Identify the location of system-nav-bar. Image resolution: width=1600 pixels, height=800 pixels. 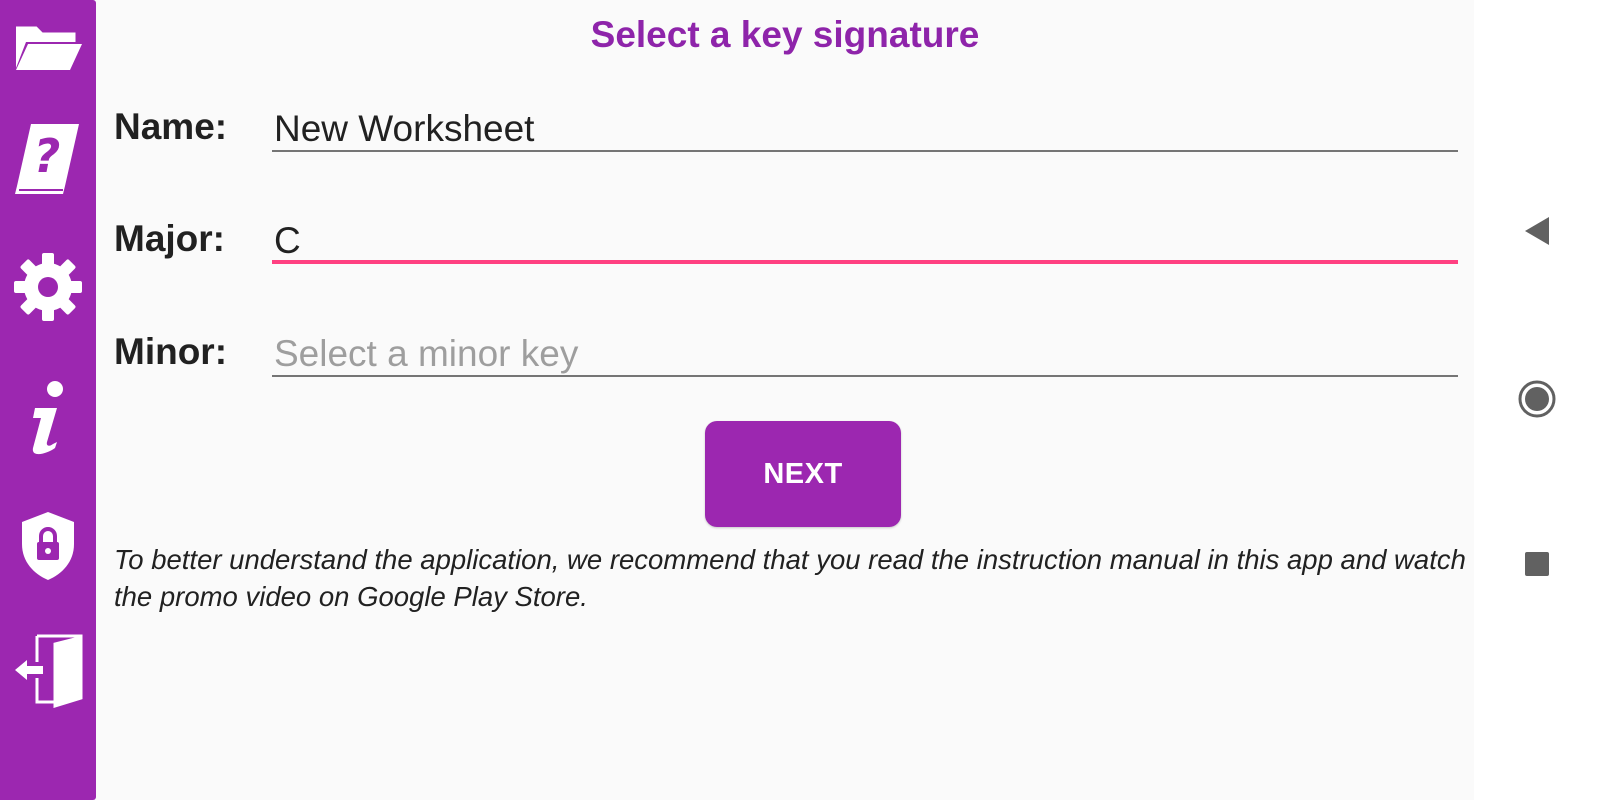
(1537, 400).